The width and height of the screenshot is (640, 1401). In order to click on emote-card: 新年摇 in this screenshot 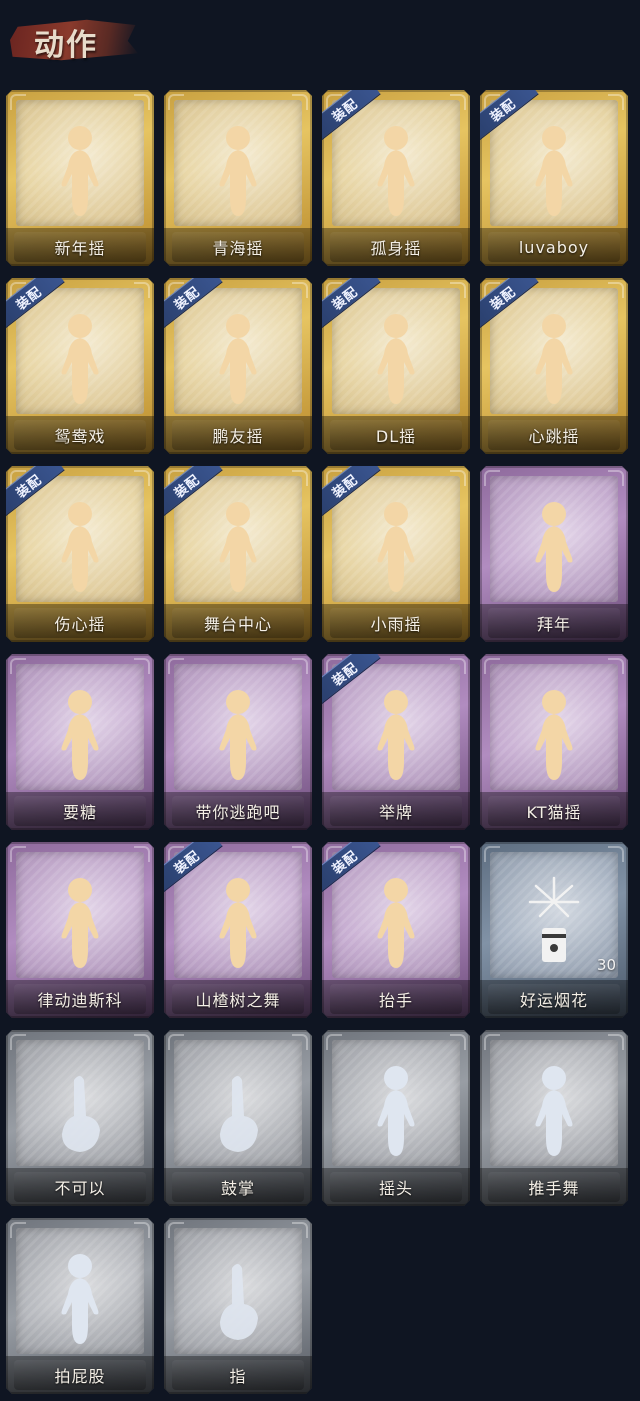, I will do `click(80, 178)`.